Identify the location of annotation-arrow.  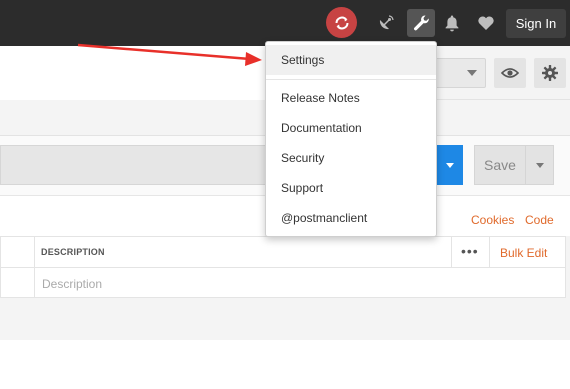
(169, 54).